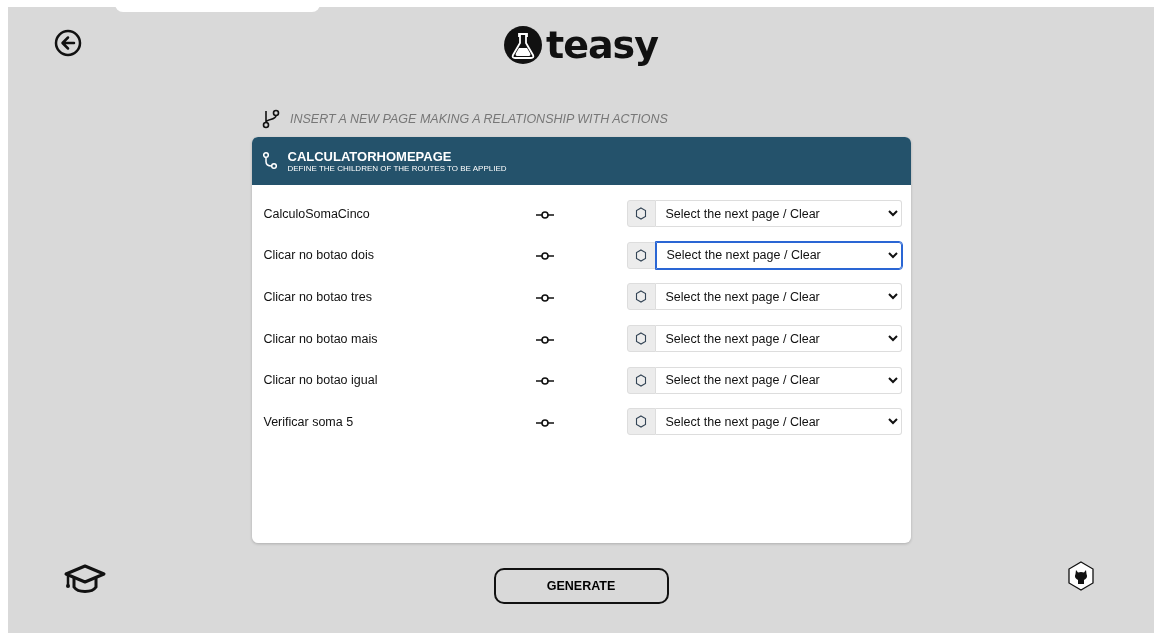  Describe the element at coordinates (269, 161) in the screenshot. I see `route-icon` at that location.